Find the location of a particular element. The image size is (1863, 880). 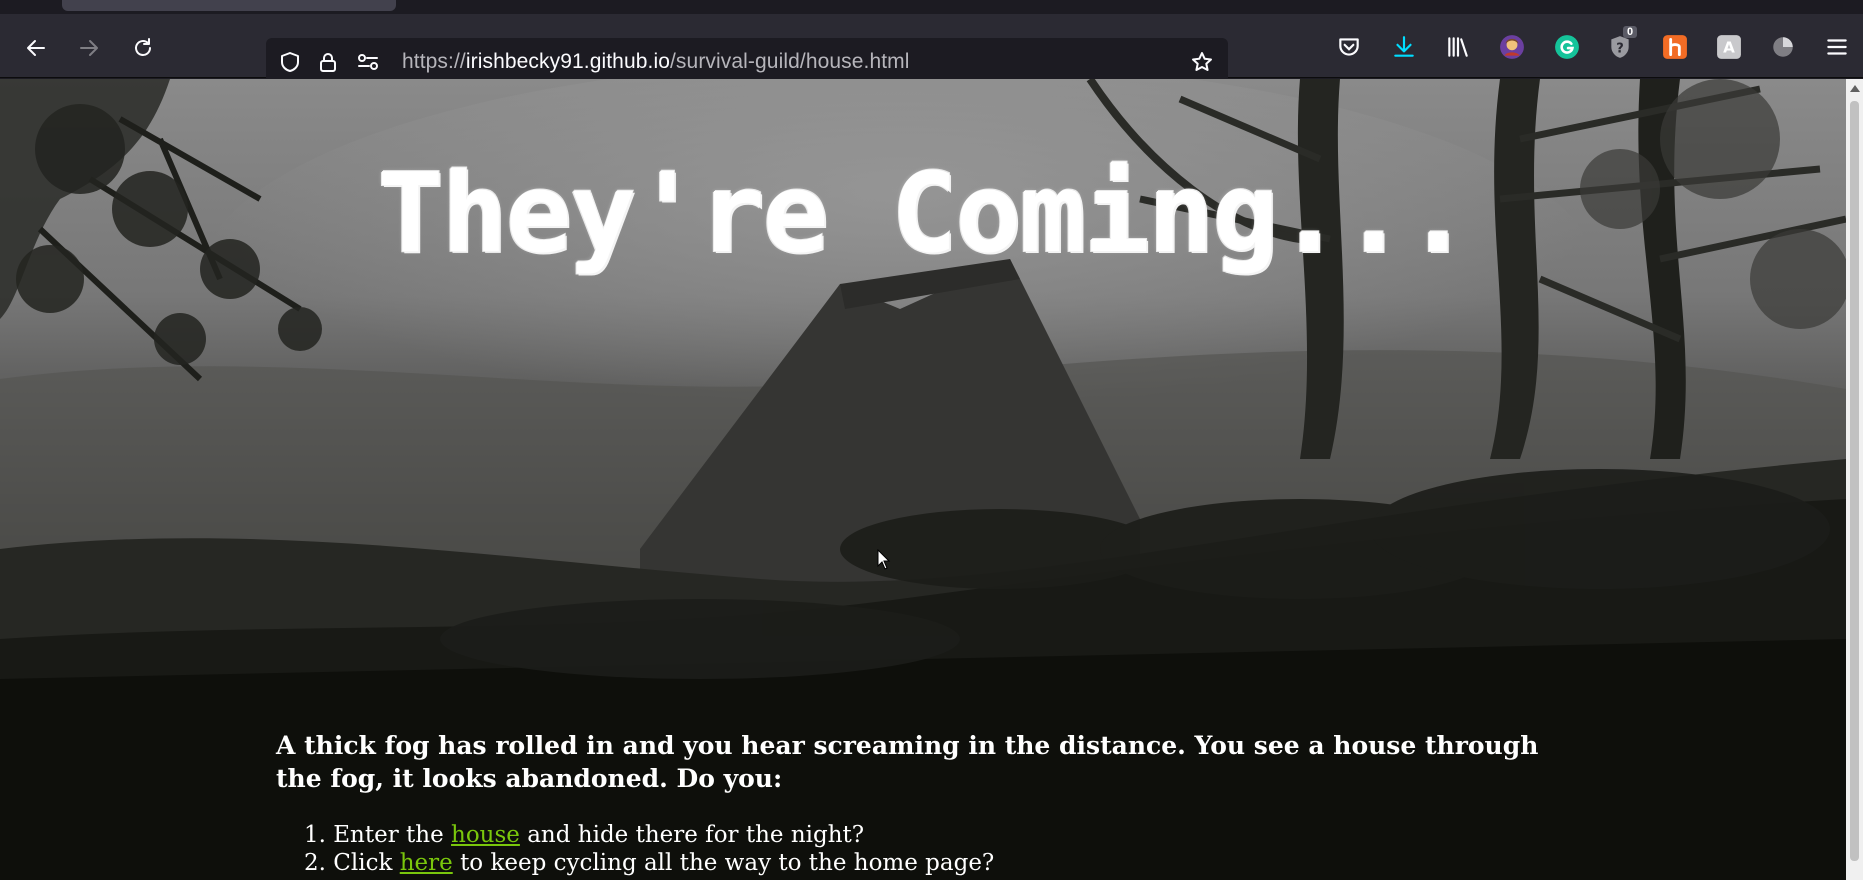

profile-avatar-button is located at coordinates (1512, 47).